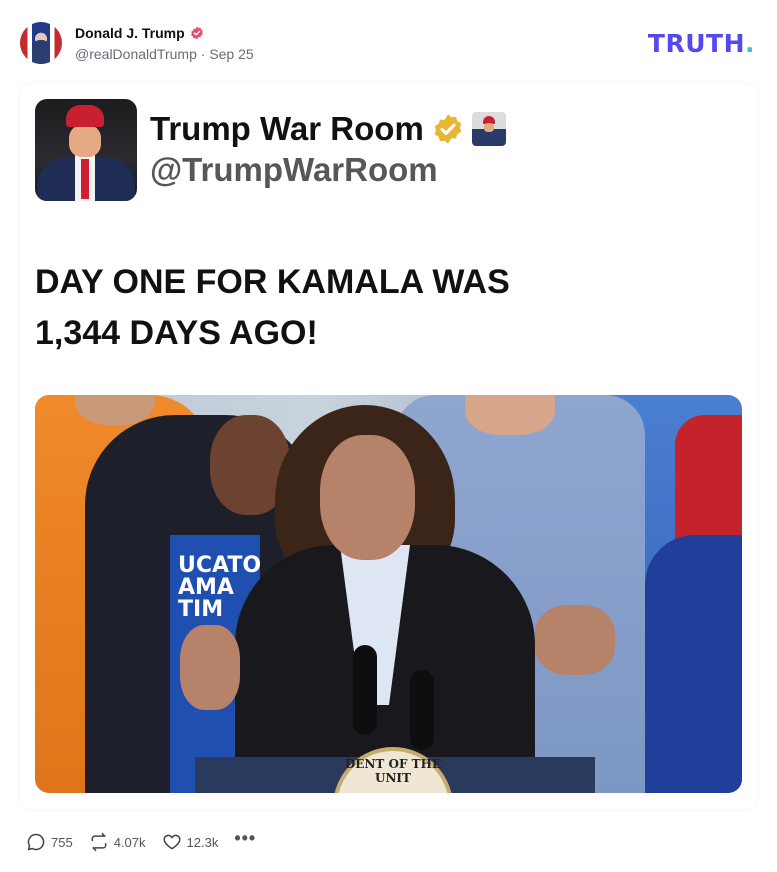 The height and width of the screenshot is (872, 777). I want to click on logo-text: TRUTH, so click(696, 43).